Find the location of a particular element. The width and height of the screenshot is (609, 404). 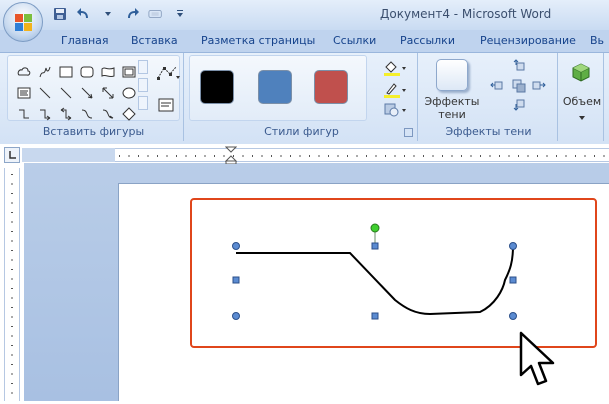

mouse-pointer-icon is located at coordinates (538, 361).